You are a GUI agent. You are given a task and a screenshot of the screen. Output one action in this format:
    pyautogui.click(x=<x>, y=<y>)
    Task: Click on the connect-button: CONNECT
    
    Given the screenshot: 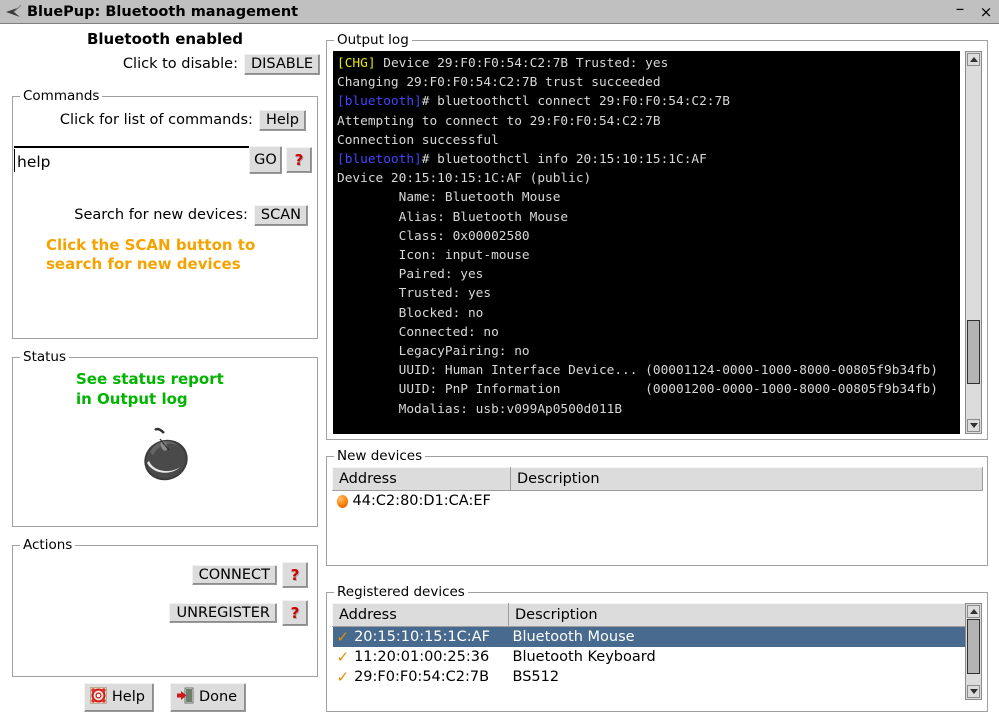 What is the action you would take?
    pyautogui.click(x=234, y=575)
    